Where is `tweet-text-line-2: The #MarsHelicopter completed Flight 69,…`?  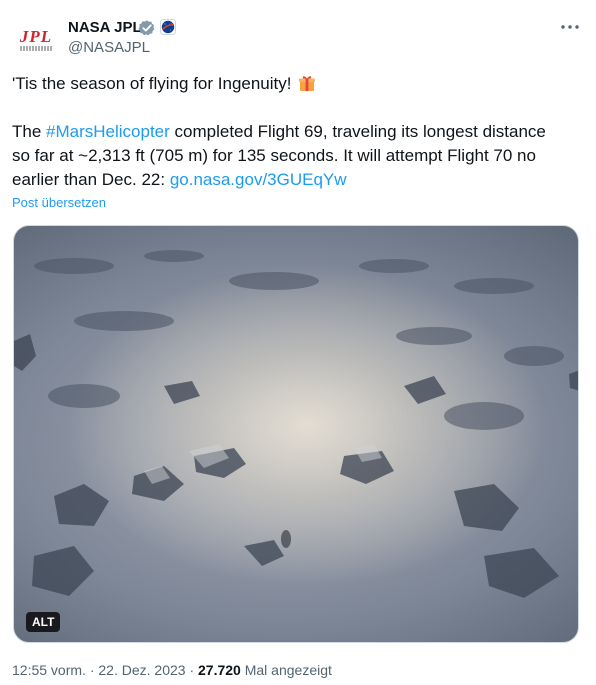 tweet-text-line-2: The #MarsHelicopter completed Flight 69,… is located at coordinates (279, 132).